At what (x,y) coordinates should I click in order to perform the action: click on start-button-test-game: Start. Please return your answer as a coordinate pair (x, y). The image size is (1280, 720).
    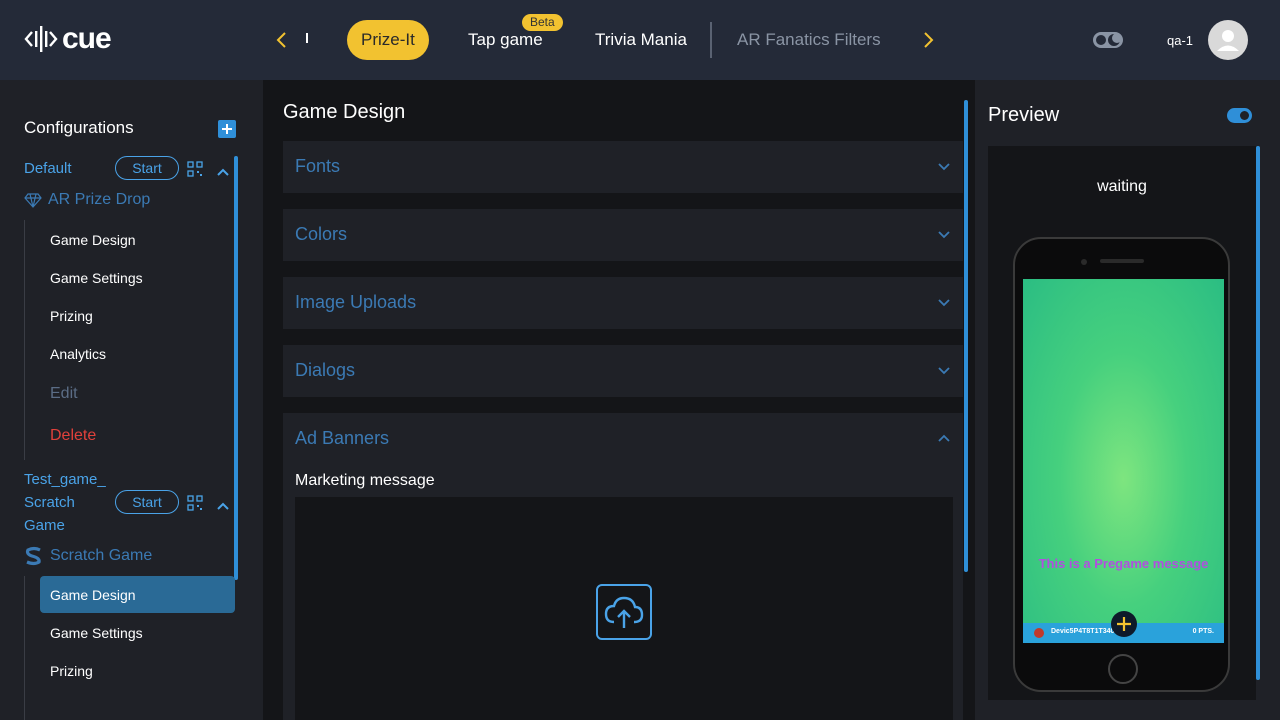
    Looking at the image, I should click on (147, 502).